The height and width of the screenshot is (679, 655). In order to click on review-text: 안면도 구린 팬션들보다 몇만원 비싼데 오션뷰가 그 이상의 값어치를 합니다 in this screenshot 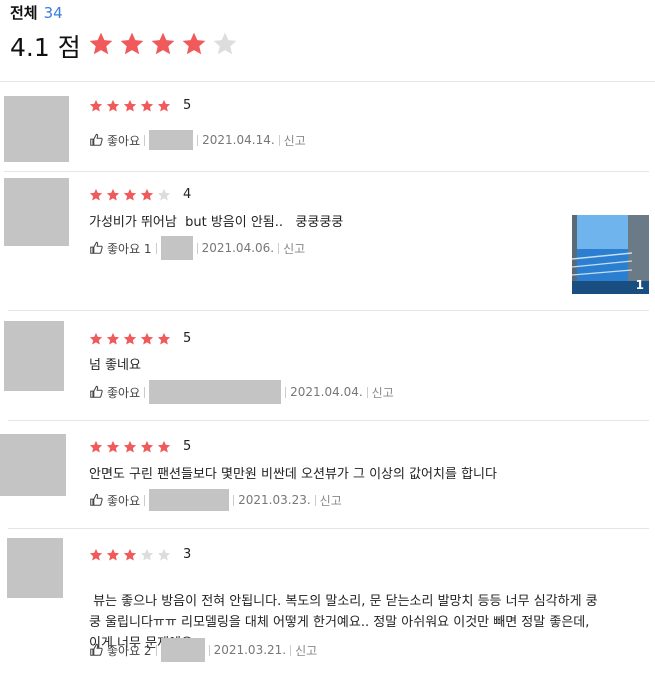, I will do `click(293, 474)`.